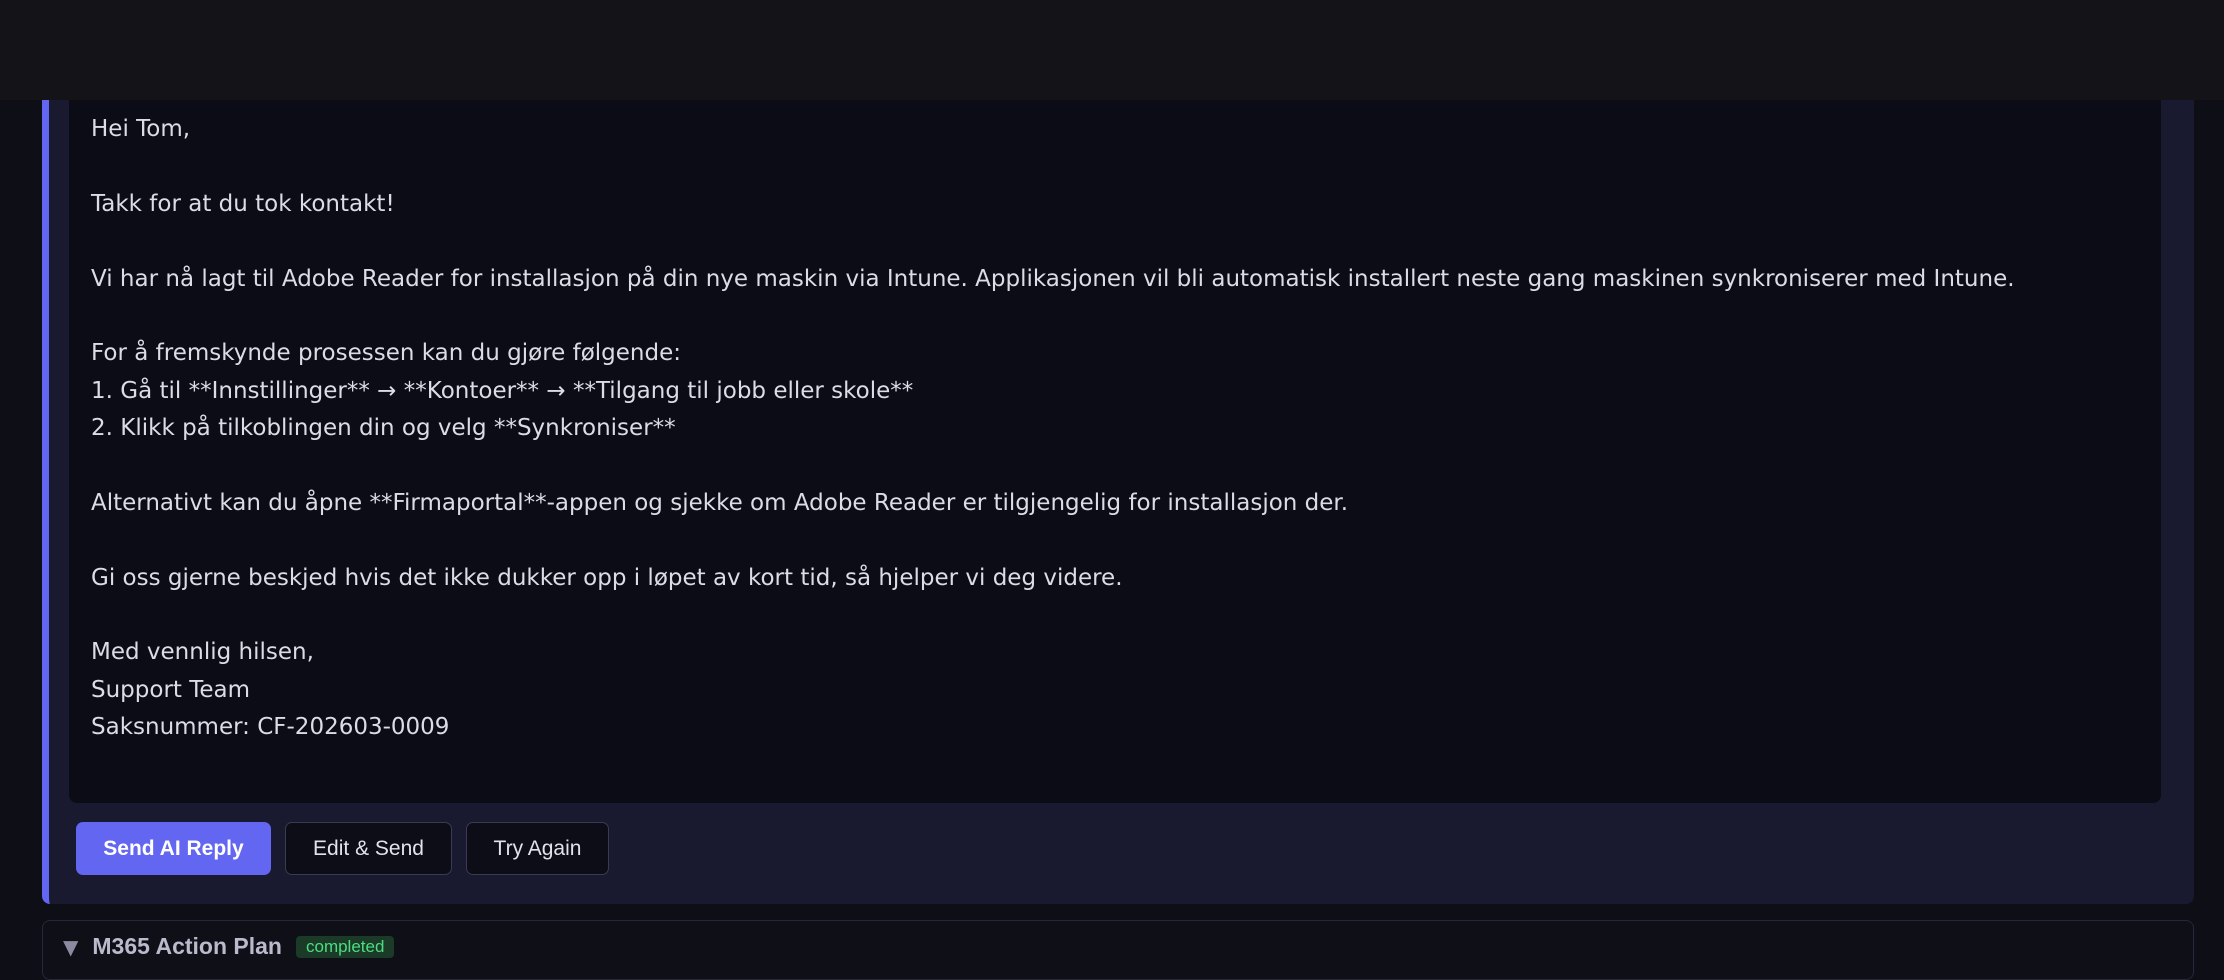  I want to click on send-ai-reply-button: Send AI Reply, so click(173, 848).